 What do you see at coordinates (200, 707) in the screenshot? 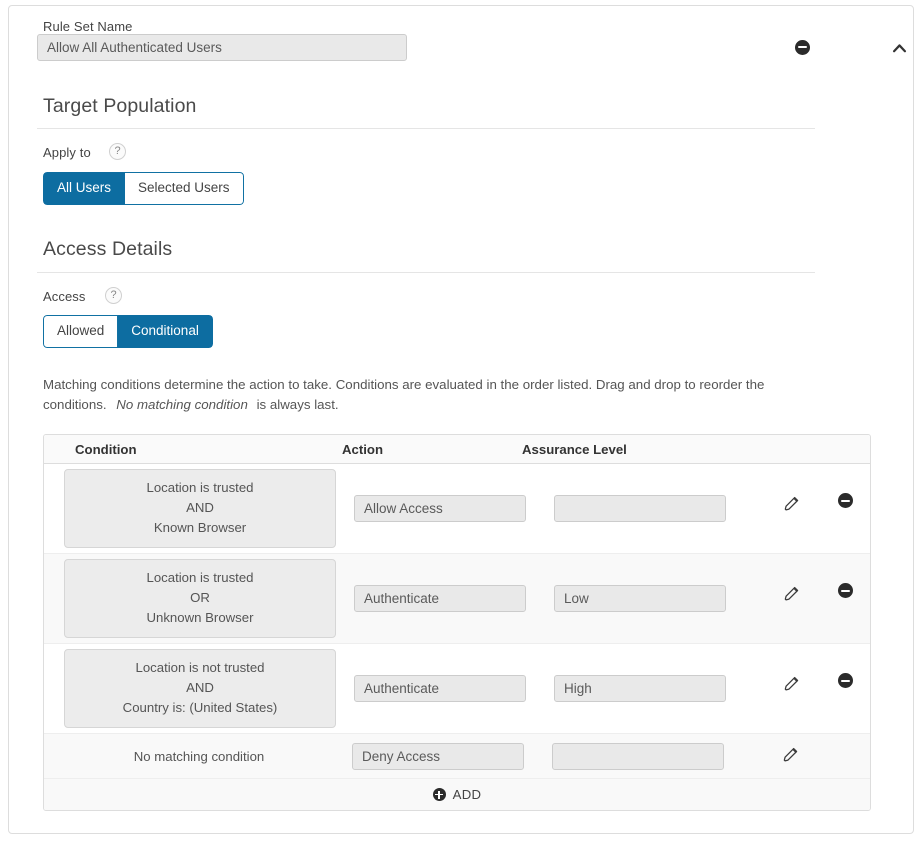
I see `condition-line: Country is: (United States)` at bounding box center [200, 707].